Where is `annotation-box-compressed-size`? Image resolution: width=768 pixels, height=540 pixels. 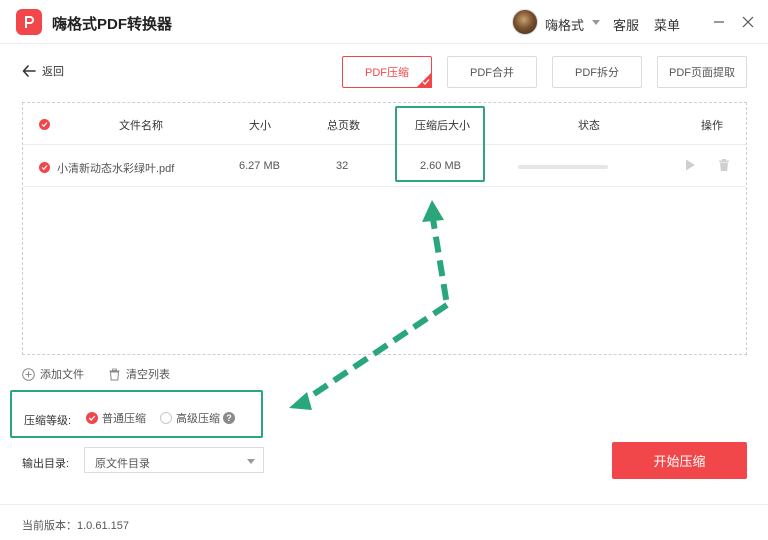
annotation-box-compressed-size is located at coordinates (440, 144).